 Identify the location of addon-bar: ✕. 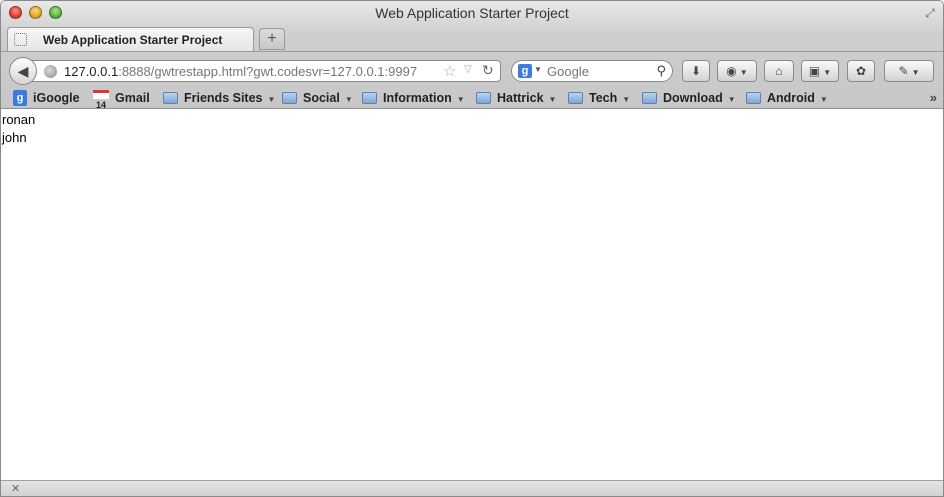
(472, 488).